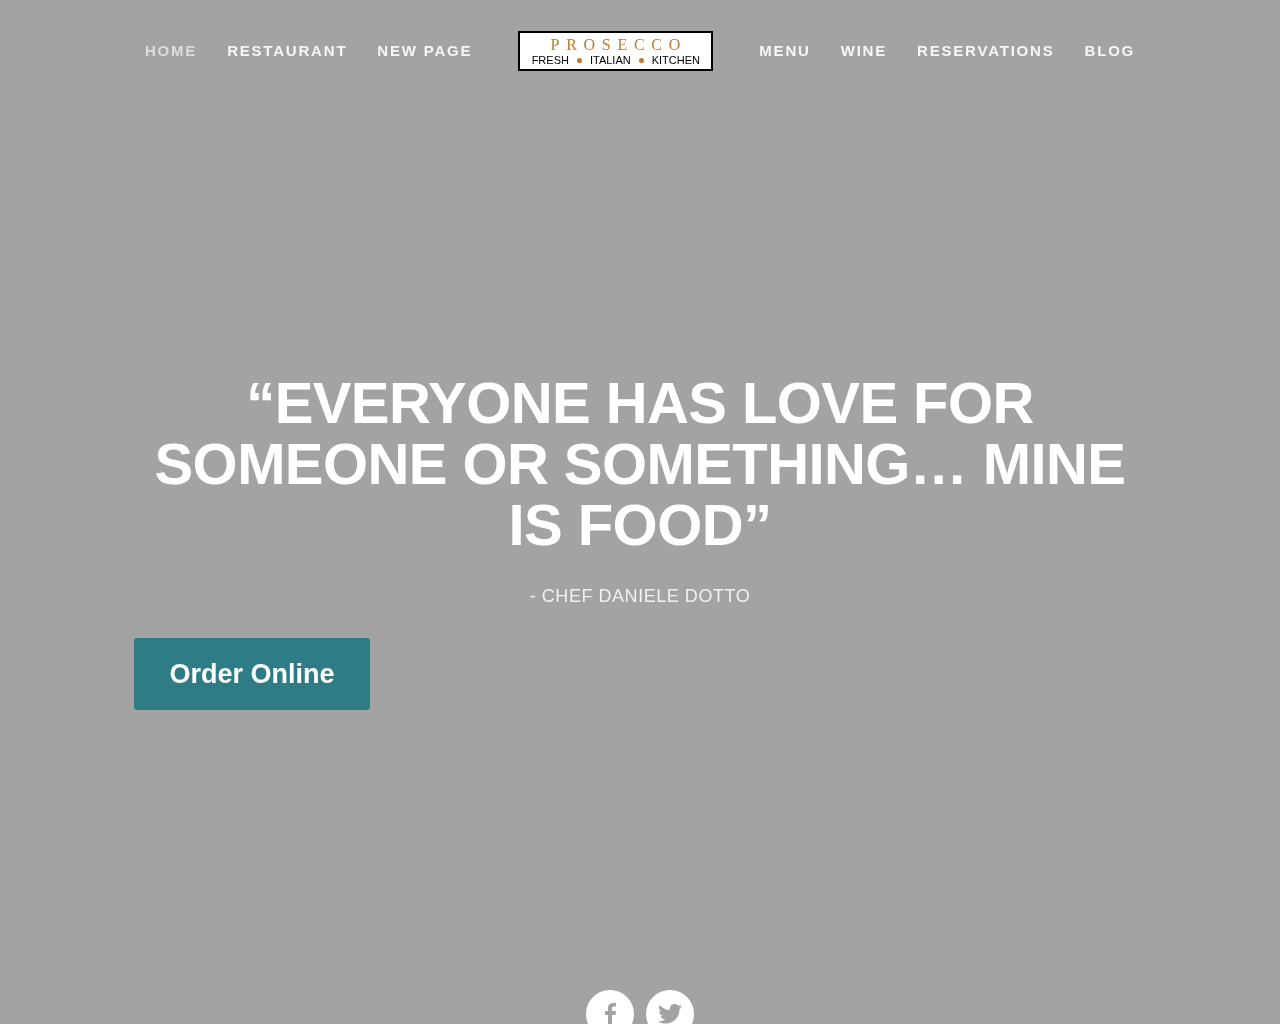 The height and width of the screenshot is (1024, 1280). I want to click on nav-link: WINE, so click(864, 51).